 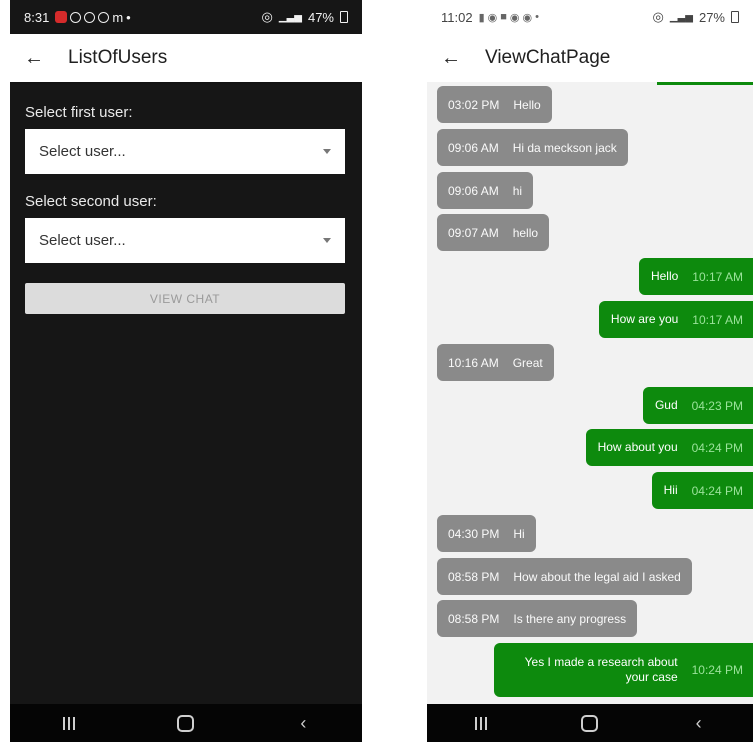 What do you see at coordinates (474, 533) in the screenshot?
I see `message-time: 04:30 PM` at bounding box center [474, 533].